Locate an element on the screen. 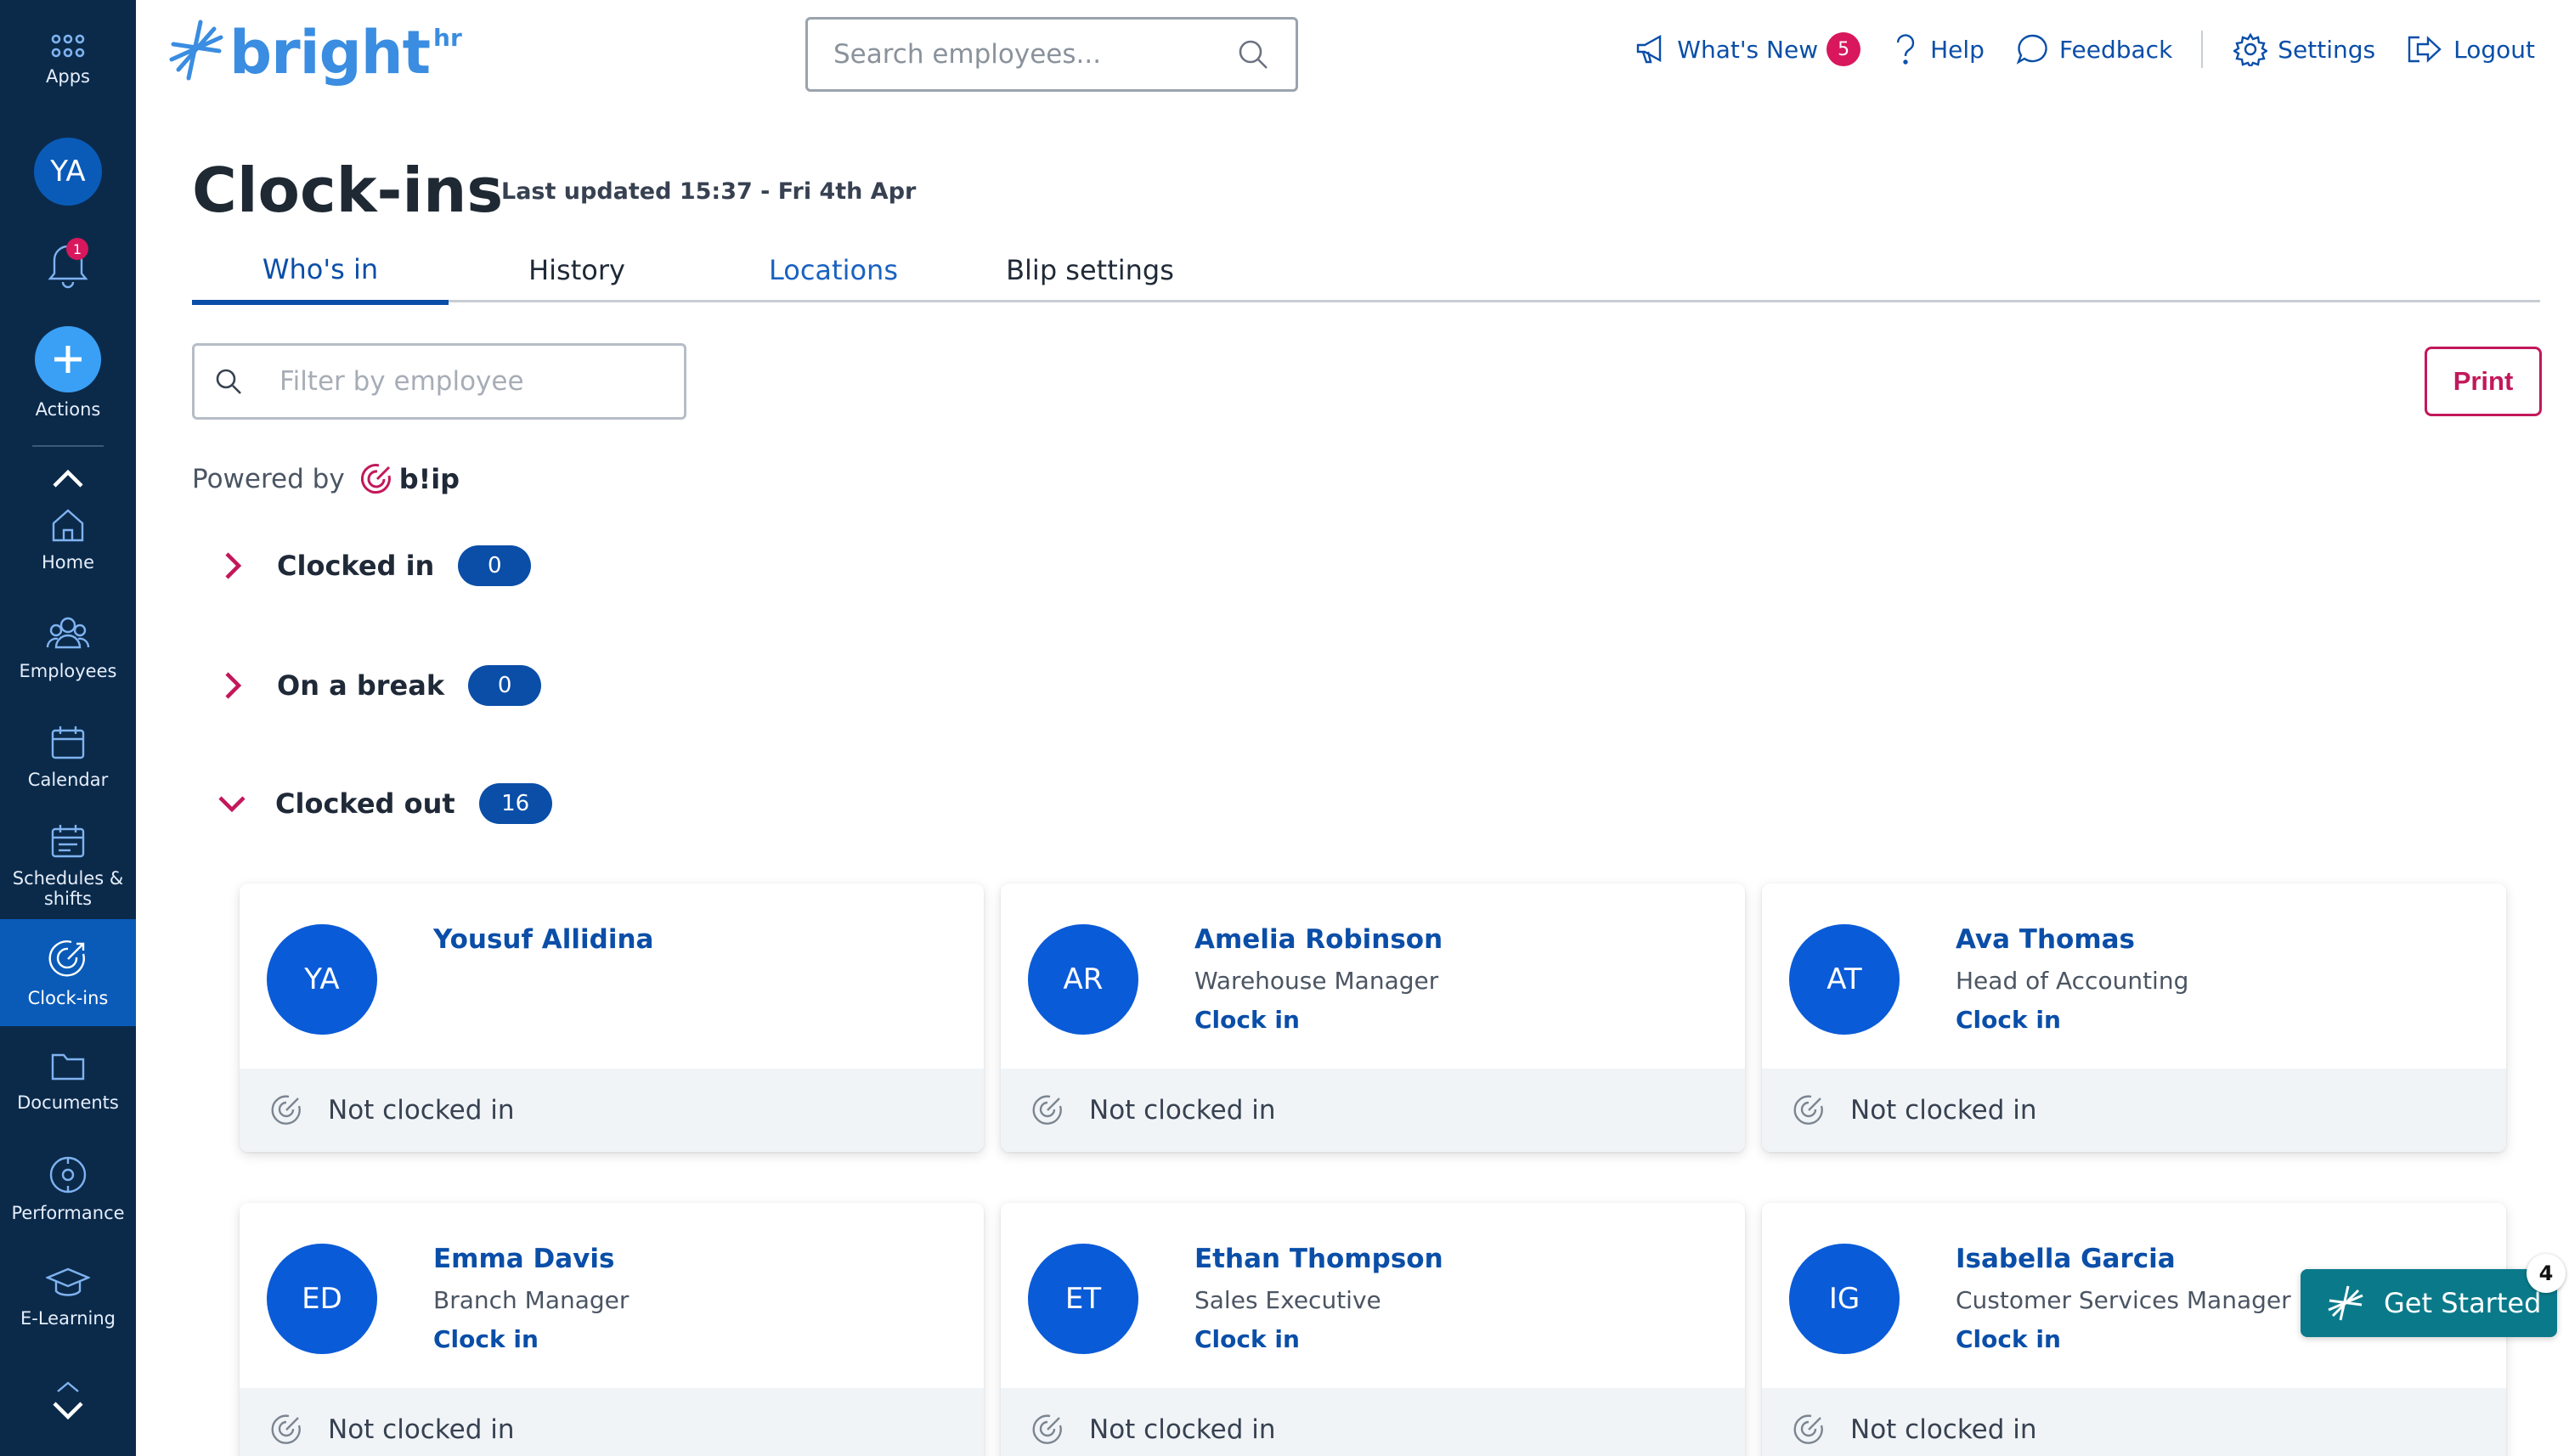 This screenshot has height=1456, width=2569. employee-search is located at coordinates (1052, 54).